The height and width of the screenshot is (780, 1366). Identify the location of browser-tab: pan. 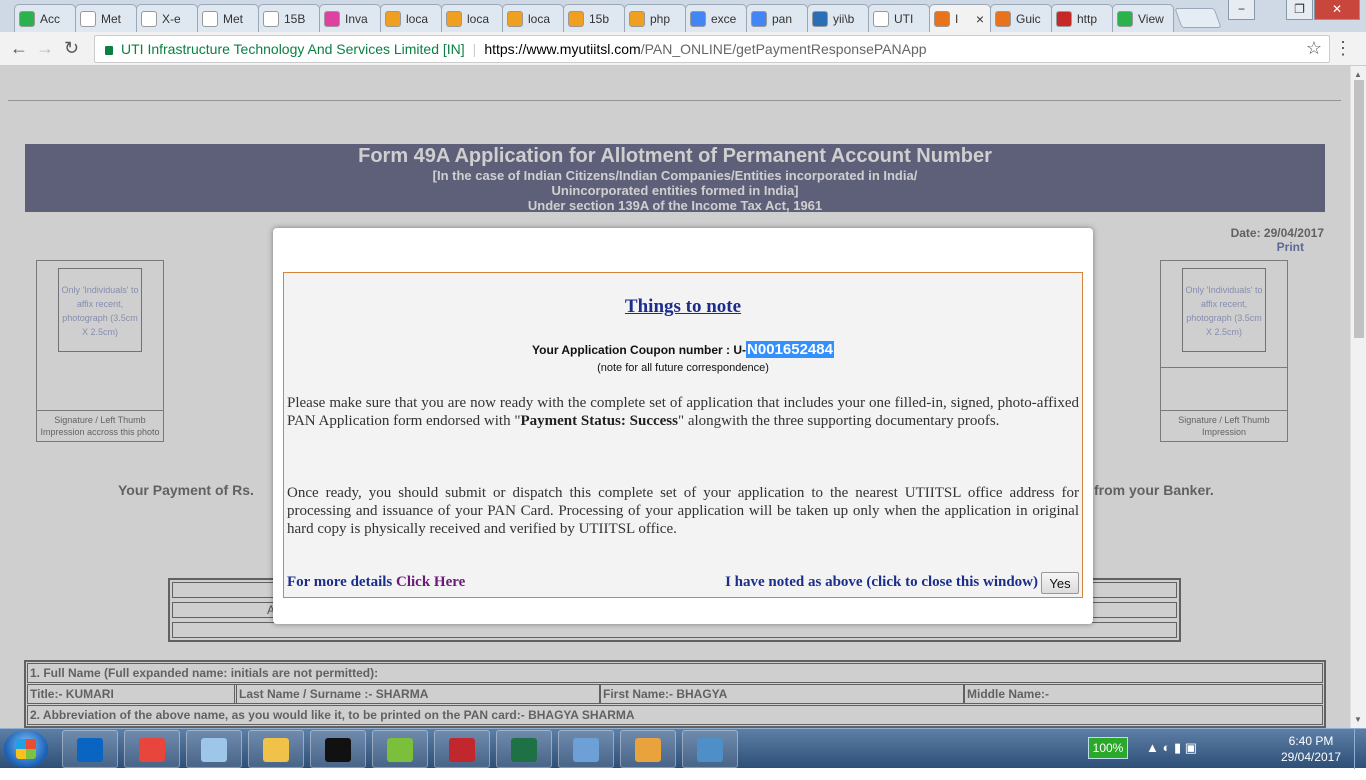
(777, 18).